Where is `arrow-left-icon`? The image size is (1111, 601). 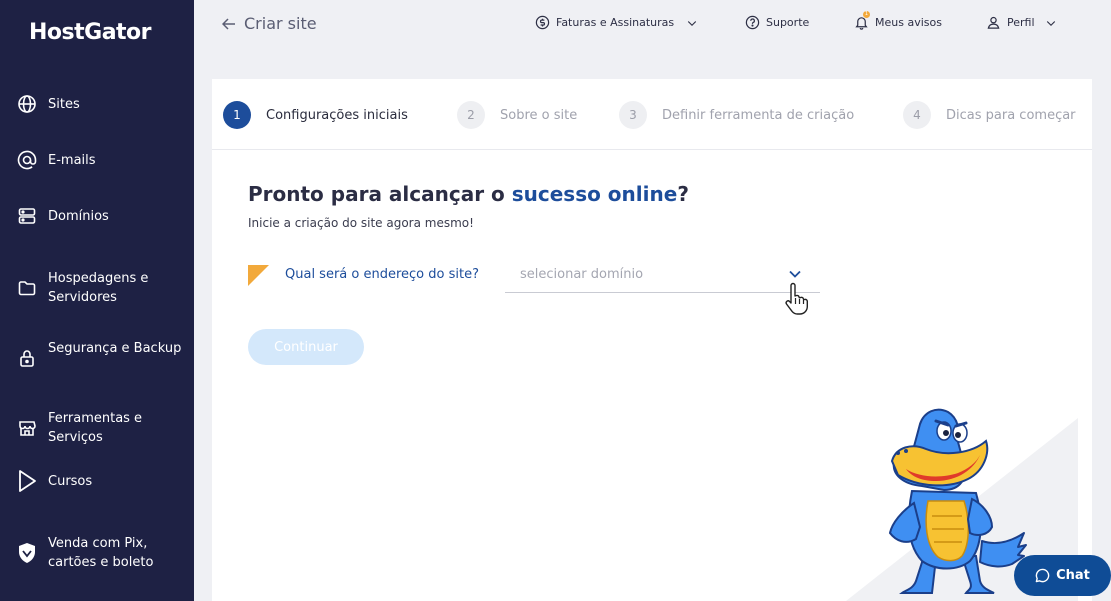
arrow-left-icon is located at coordinates (228, 23).